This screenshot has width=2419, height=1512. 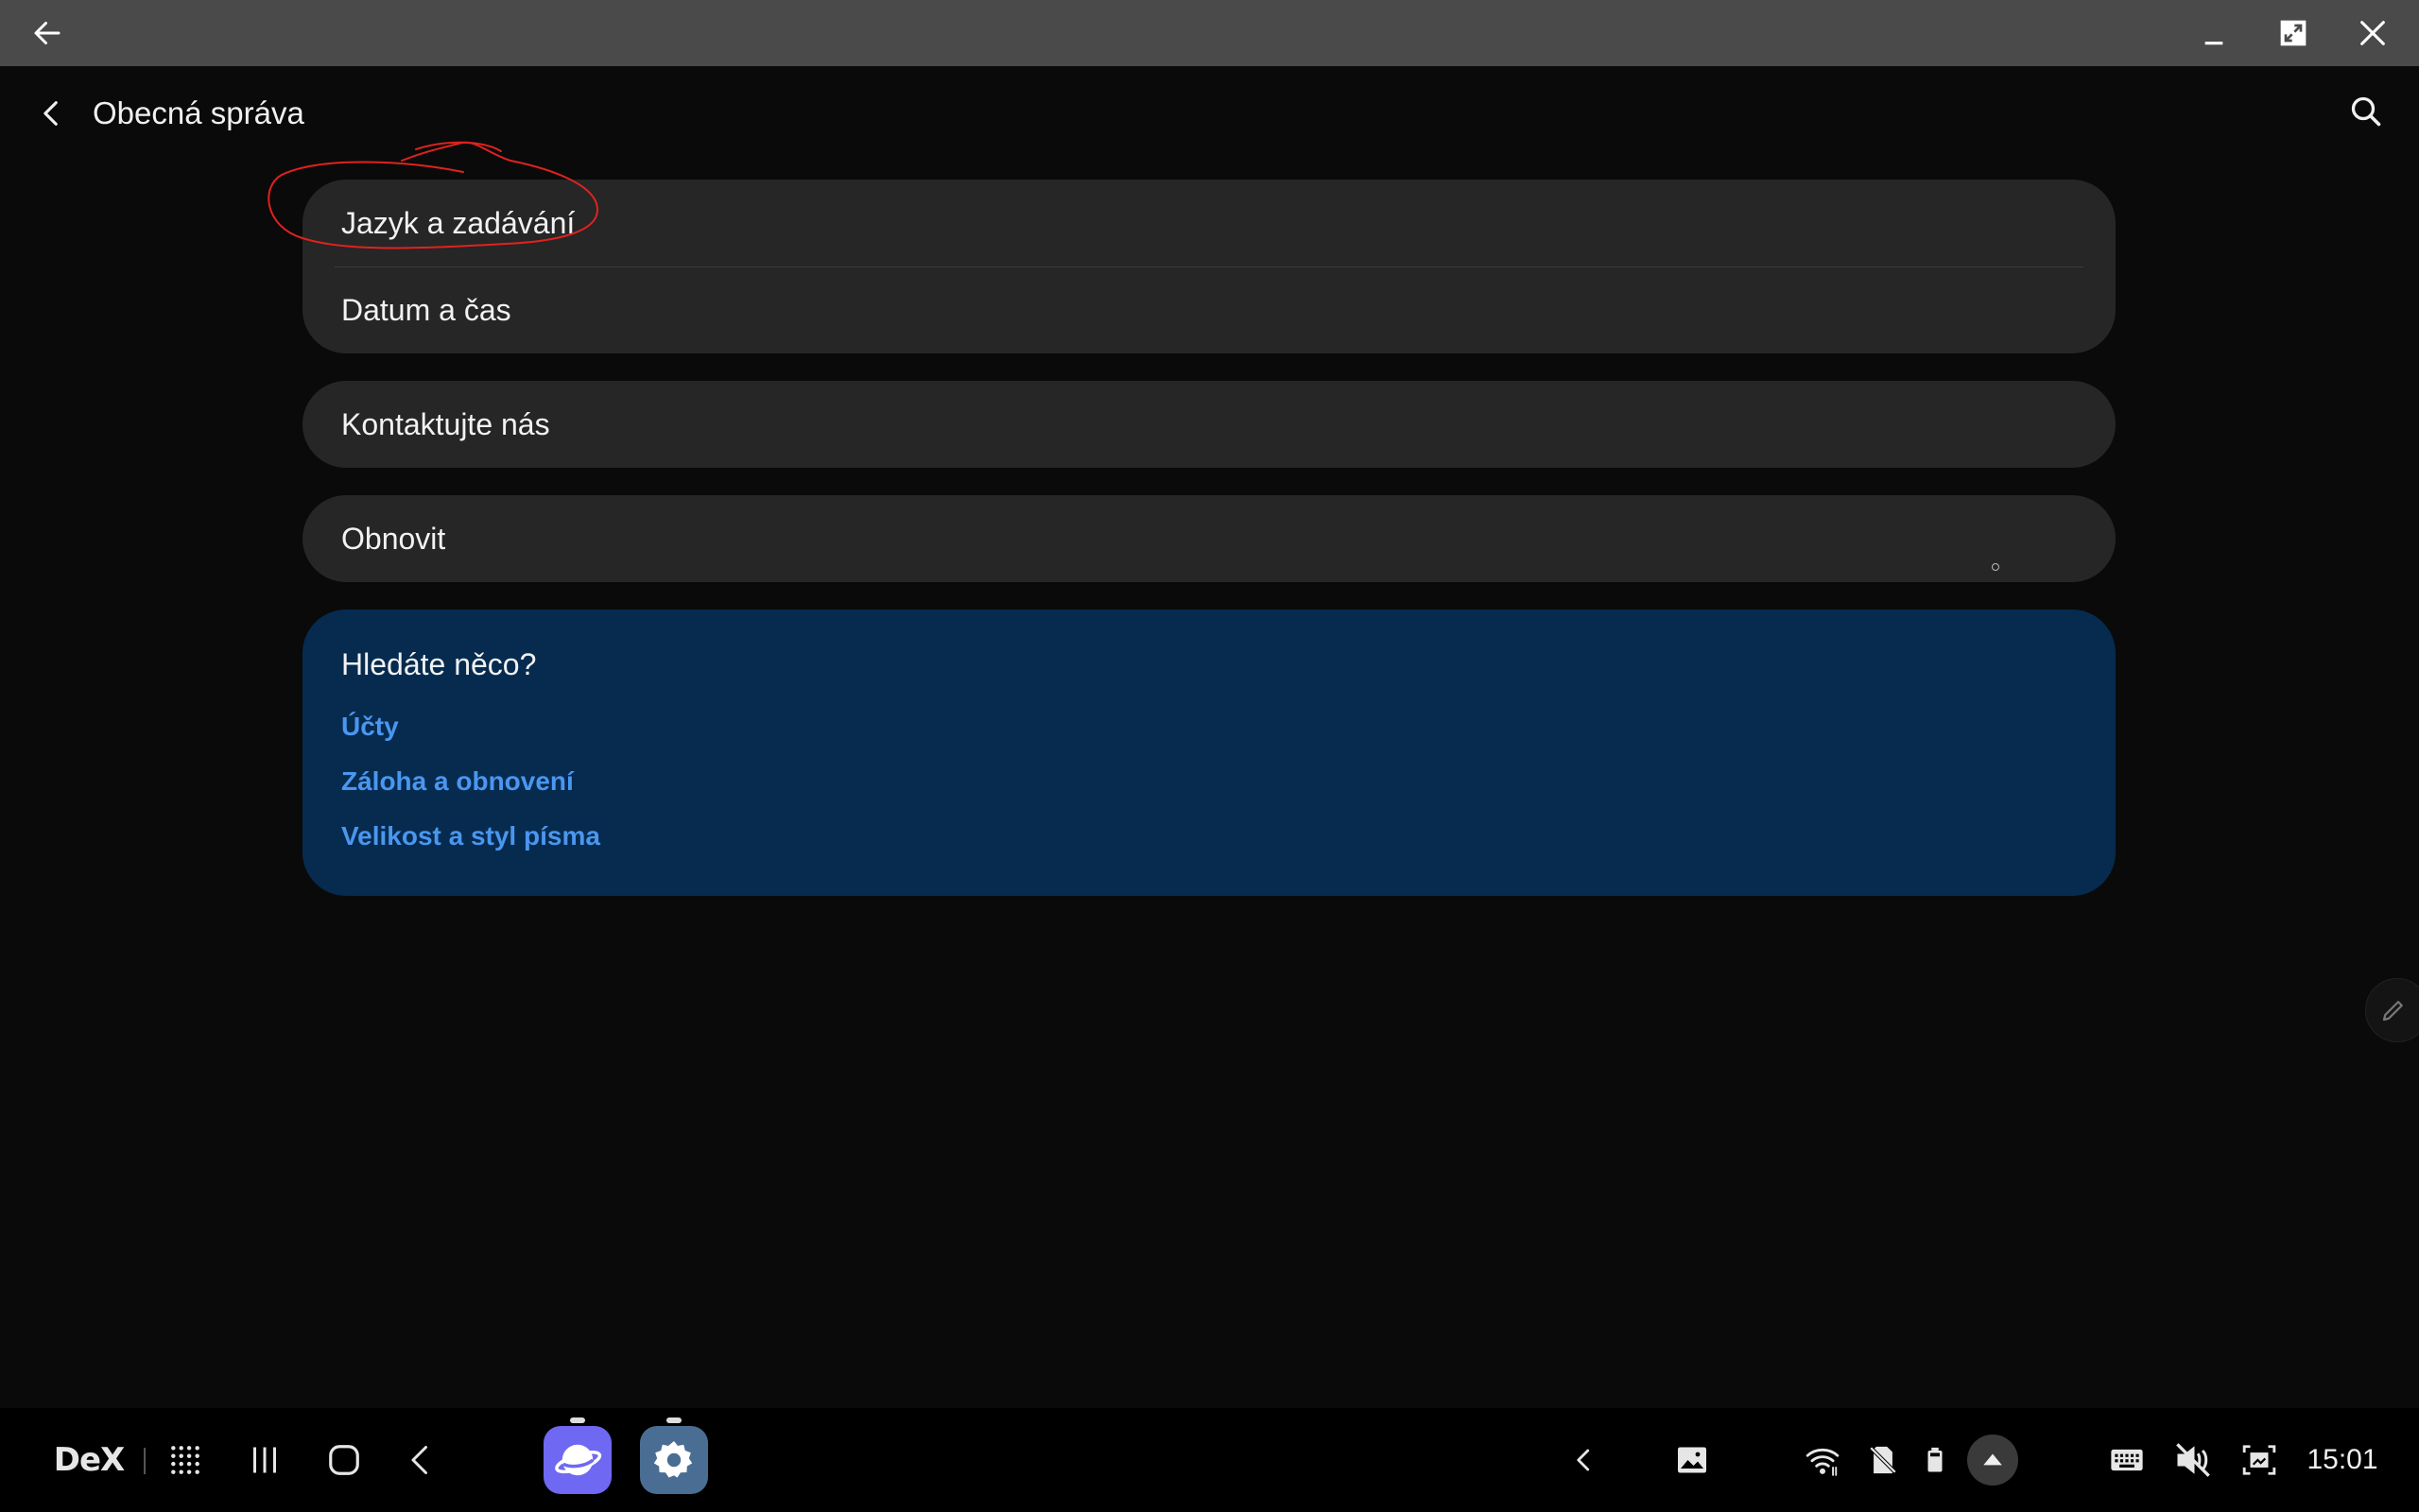 I want to click on settings-item-contact-us: Kontaktujte nás, so click(x=1209, y=424).